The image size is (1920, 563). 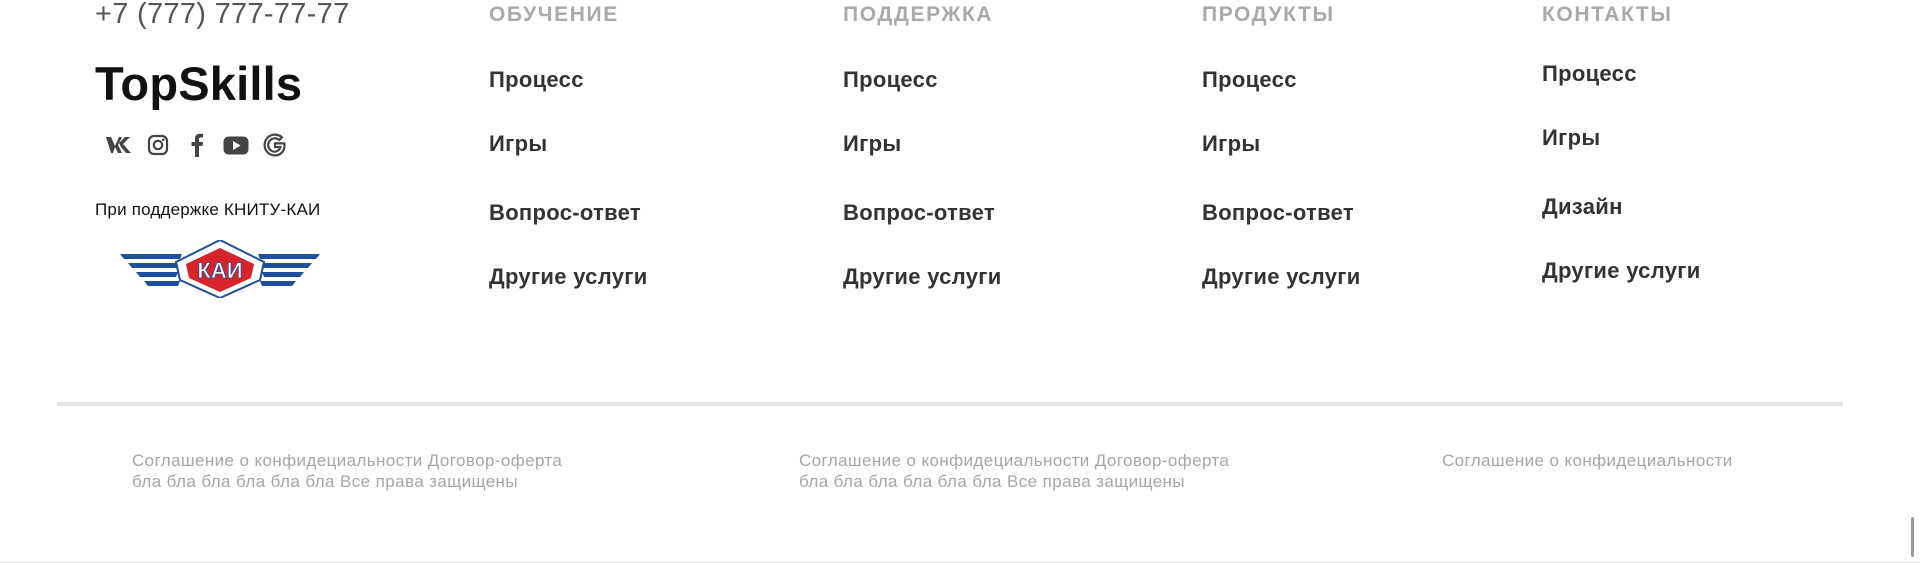 I want to click on nav-heading-support: ПОДДЕРЖКА, so click(x=918, y=14).